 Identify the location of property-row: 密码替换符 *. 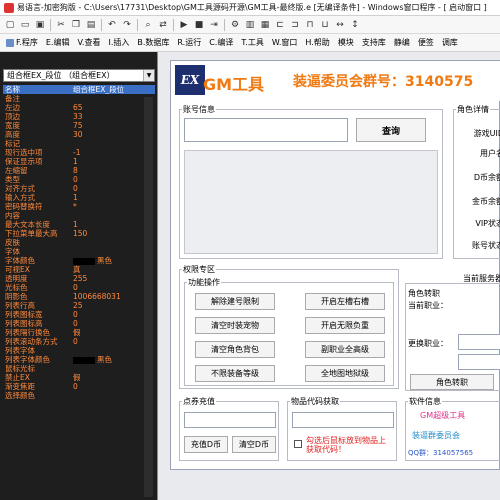
(79, 206).